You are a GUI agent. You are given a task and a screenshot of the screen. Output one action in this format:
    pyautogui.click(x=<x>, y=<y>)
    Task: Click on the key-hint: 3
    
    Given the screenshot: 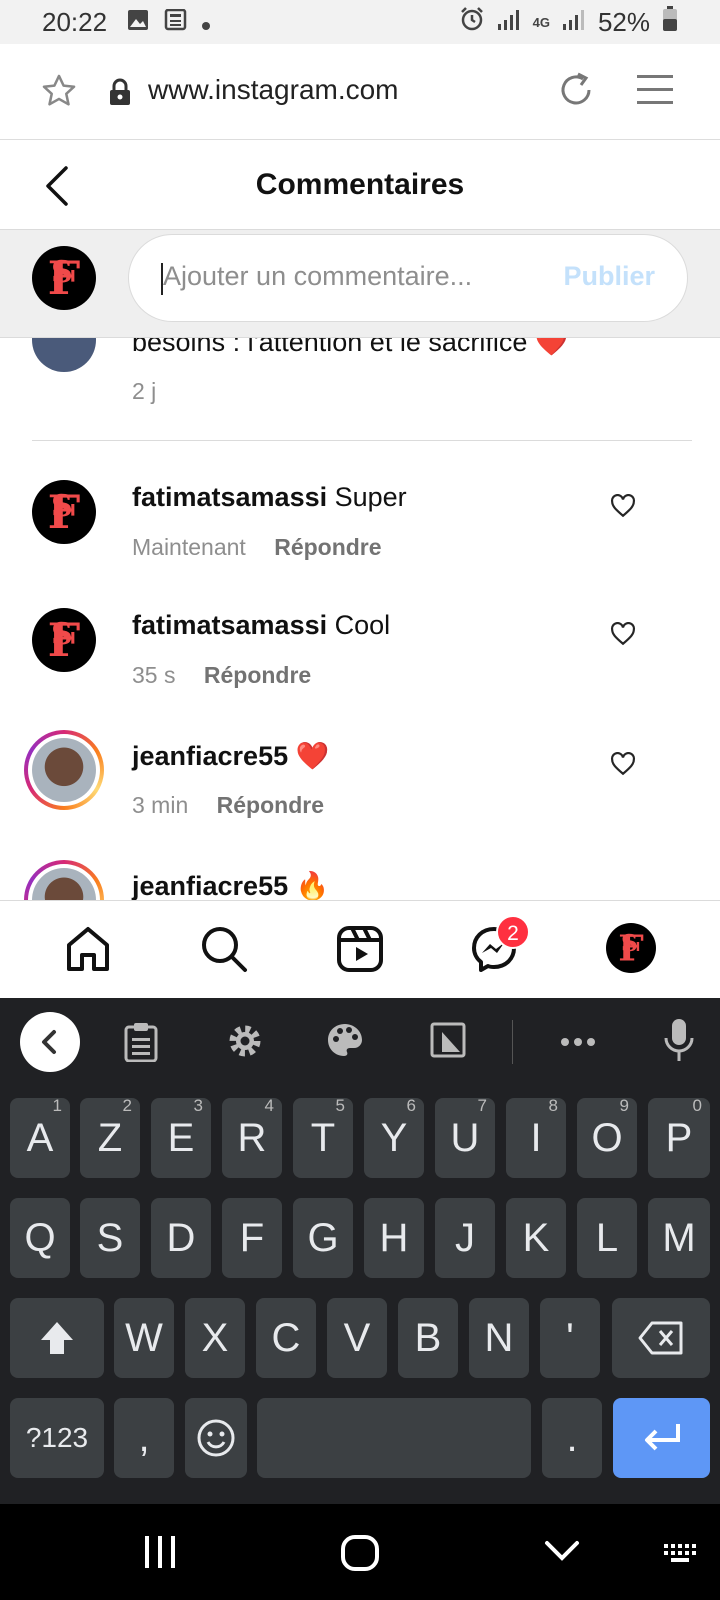 What is the action you would take?
    pyautogui.click(x=198, y=1105)
    